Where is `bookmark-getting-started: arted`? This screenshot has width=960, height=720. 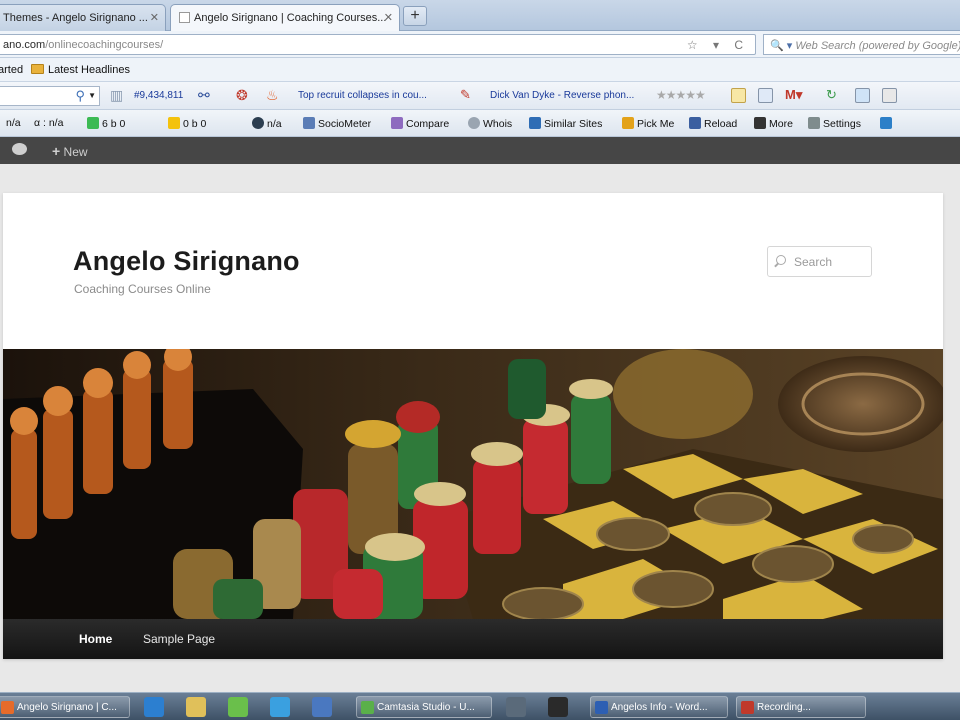 bookmark-getting-started: arted is located at coordinates (11, 70).